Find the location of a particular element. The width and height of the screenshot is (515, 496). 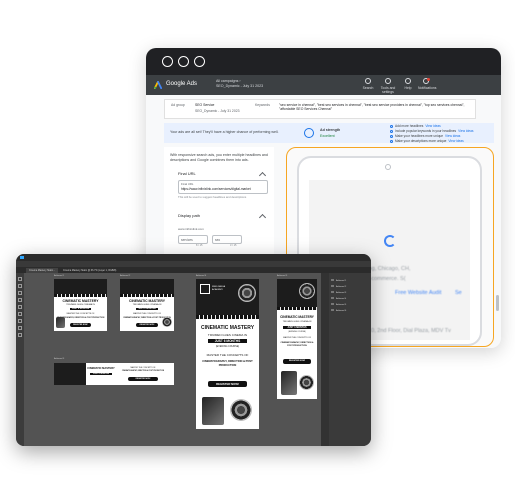

layer-row: Artboard 3 is located at coordinates (350, 292).